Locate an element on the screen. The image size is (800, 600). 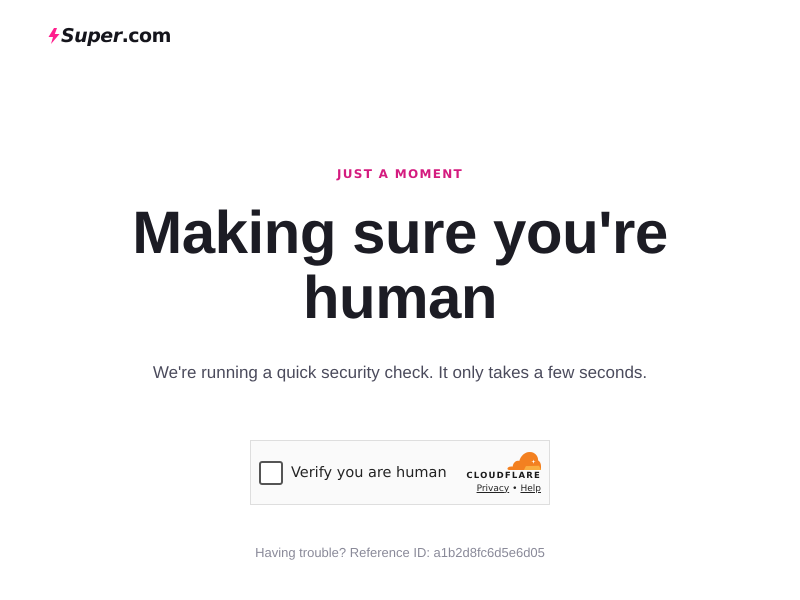
subtitle-text: We're running a quick security check. It only takes a few seconds. is located at coordinates (400, 373).